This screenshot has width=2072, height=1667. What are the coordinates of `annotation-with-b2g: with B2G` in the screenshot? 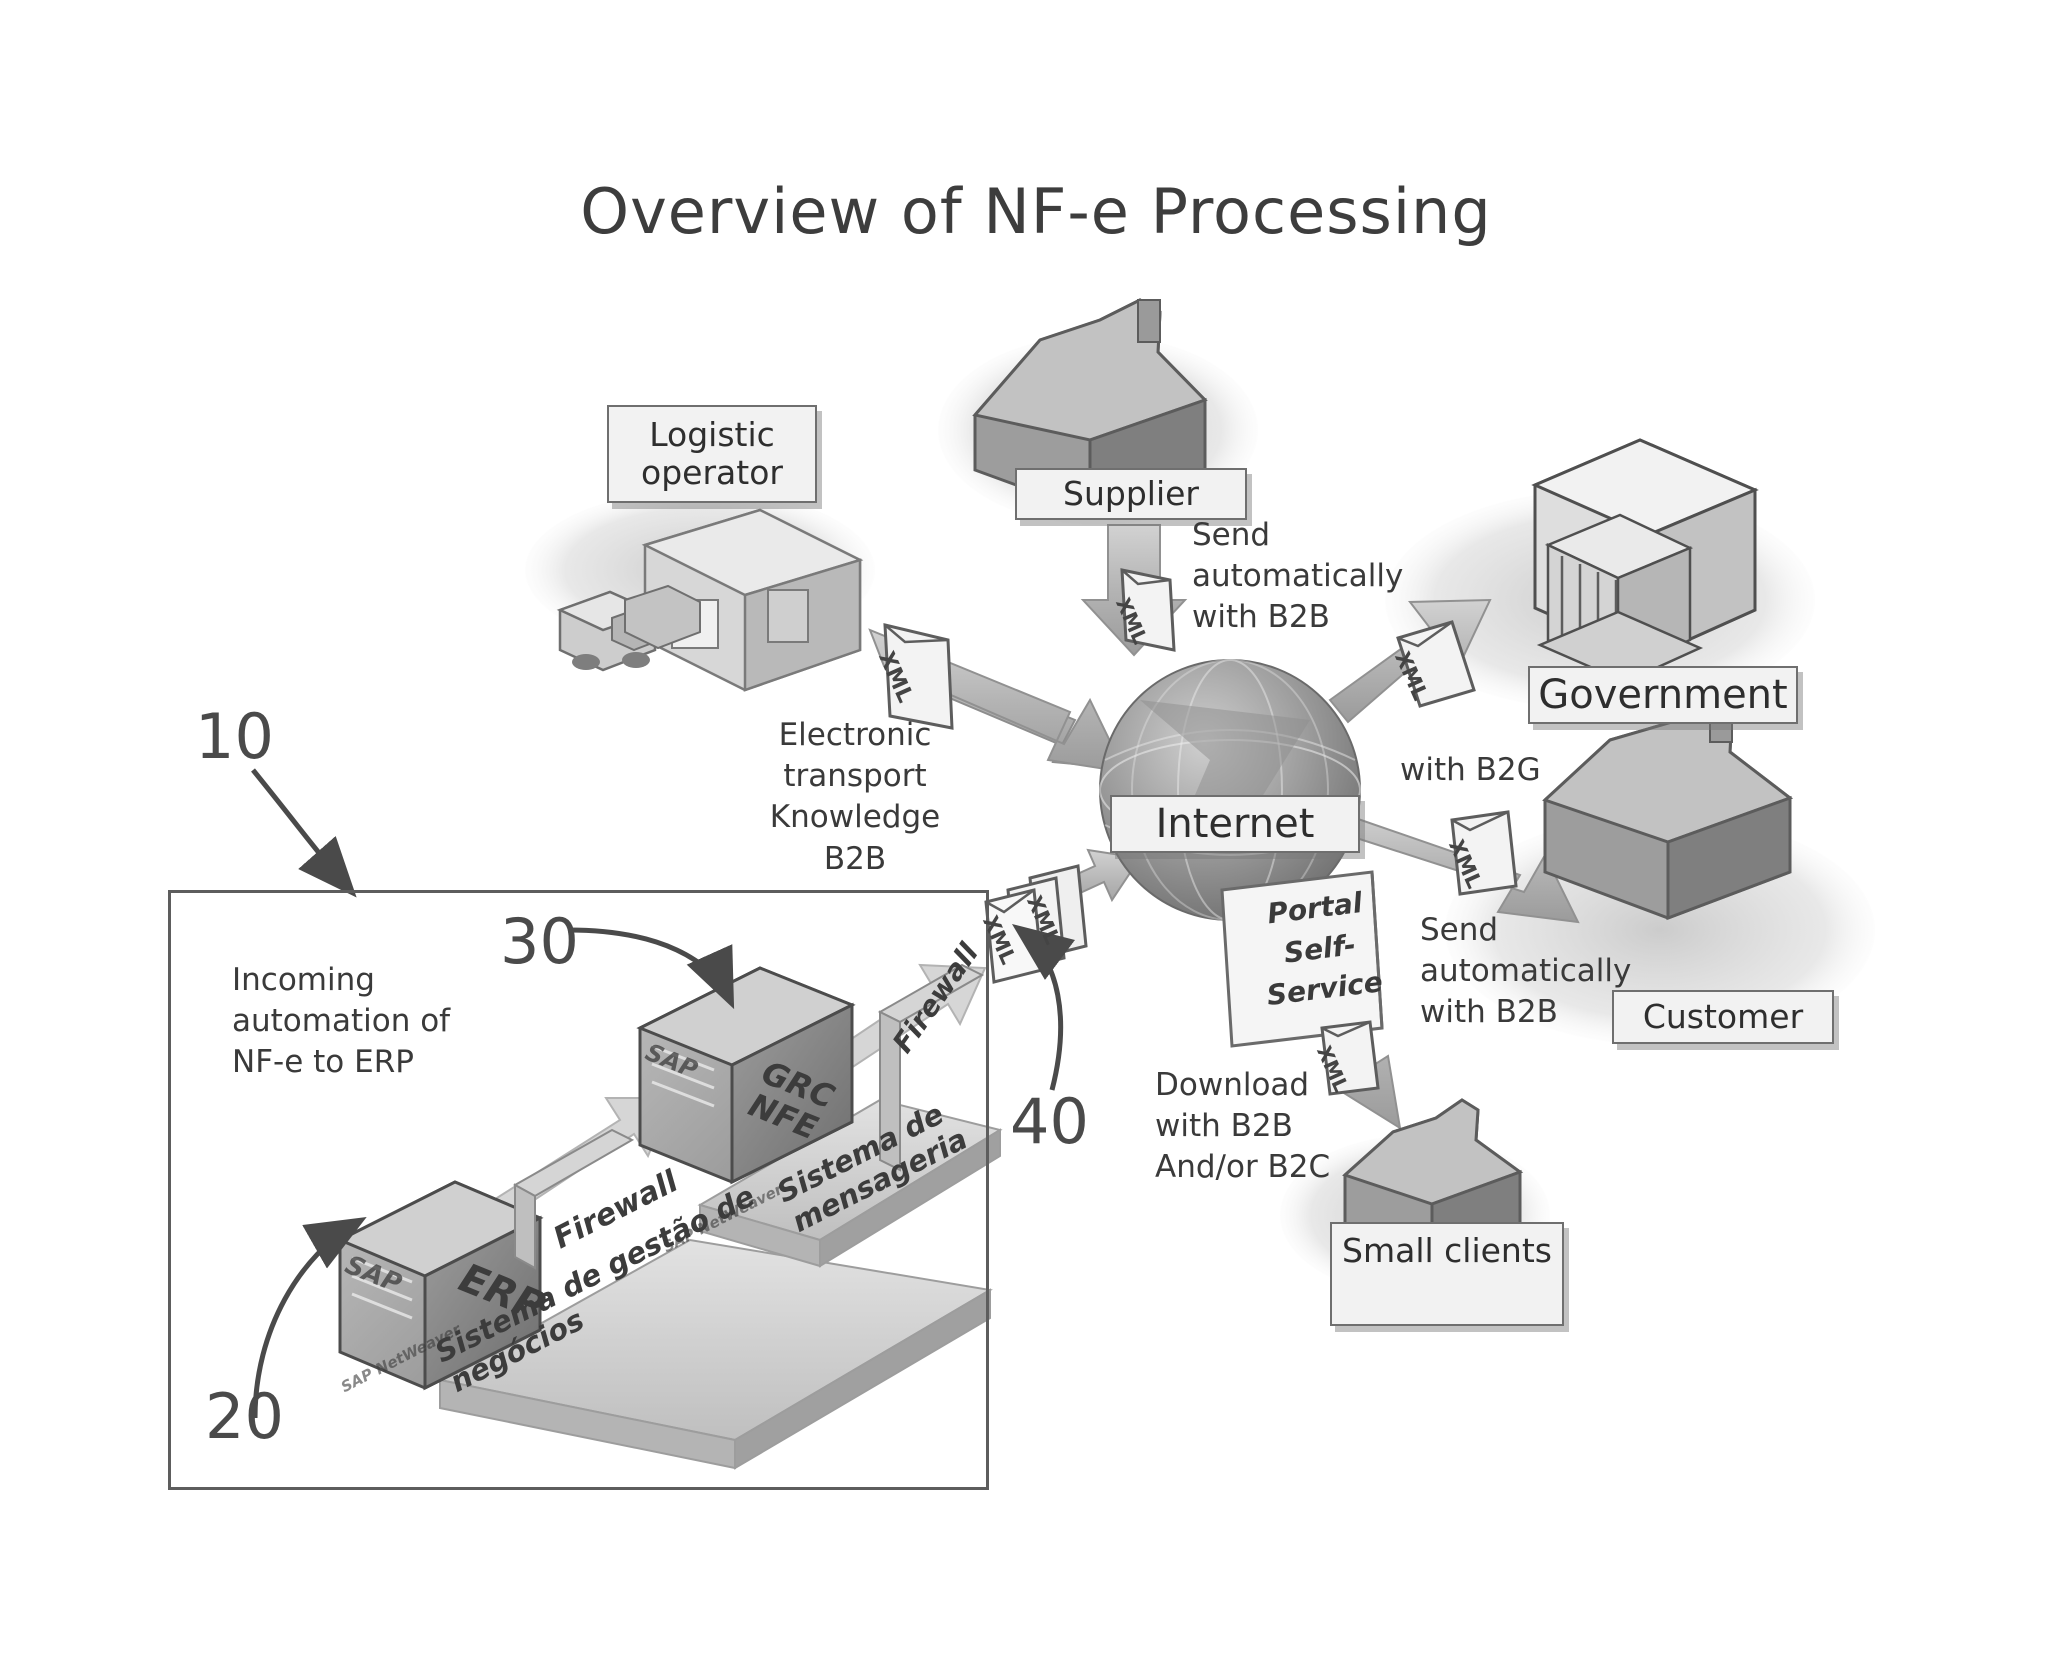 It's located at (1470, 770).